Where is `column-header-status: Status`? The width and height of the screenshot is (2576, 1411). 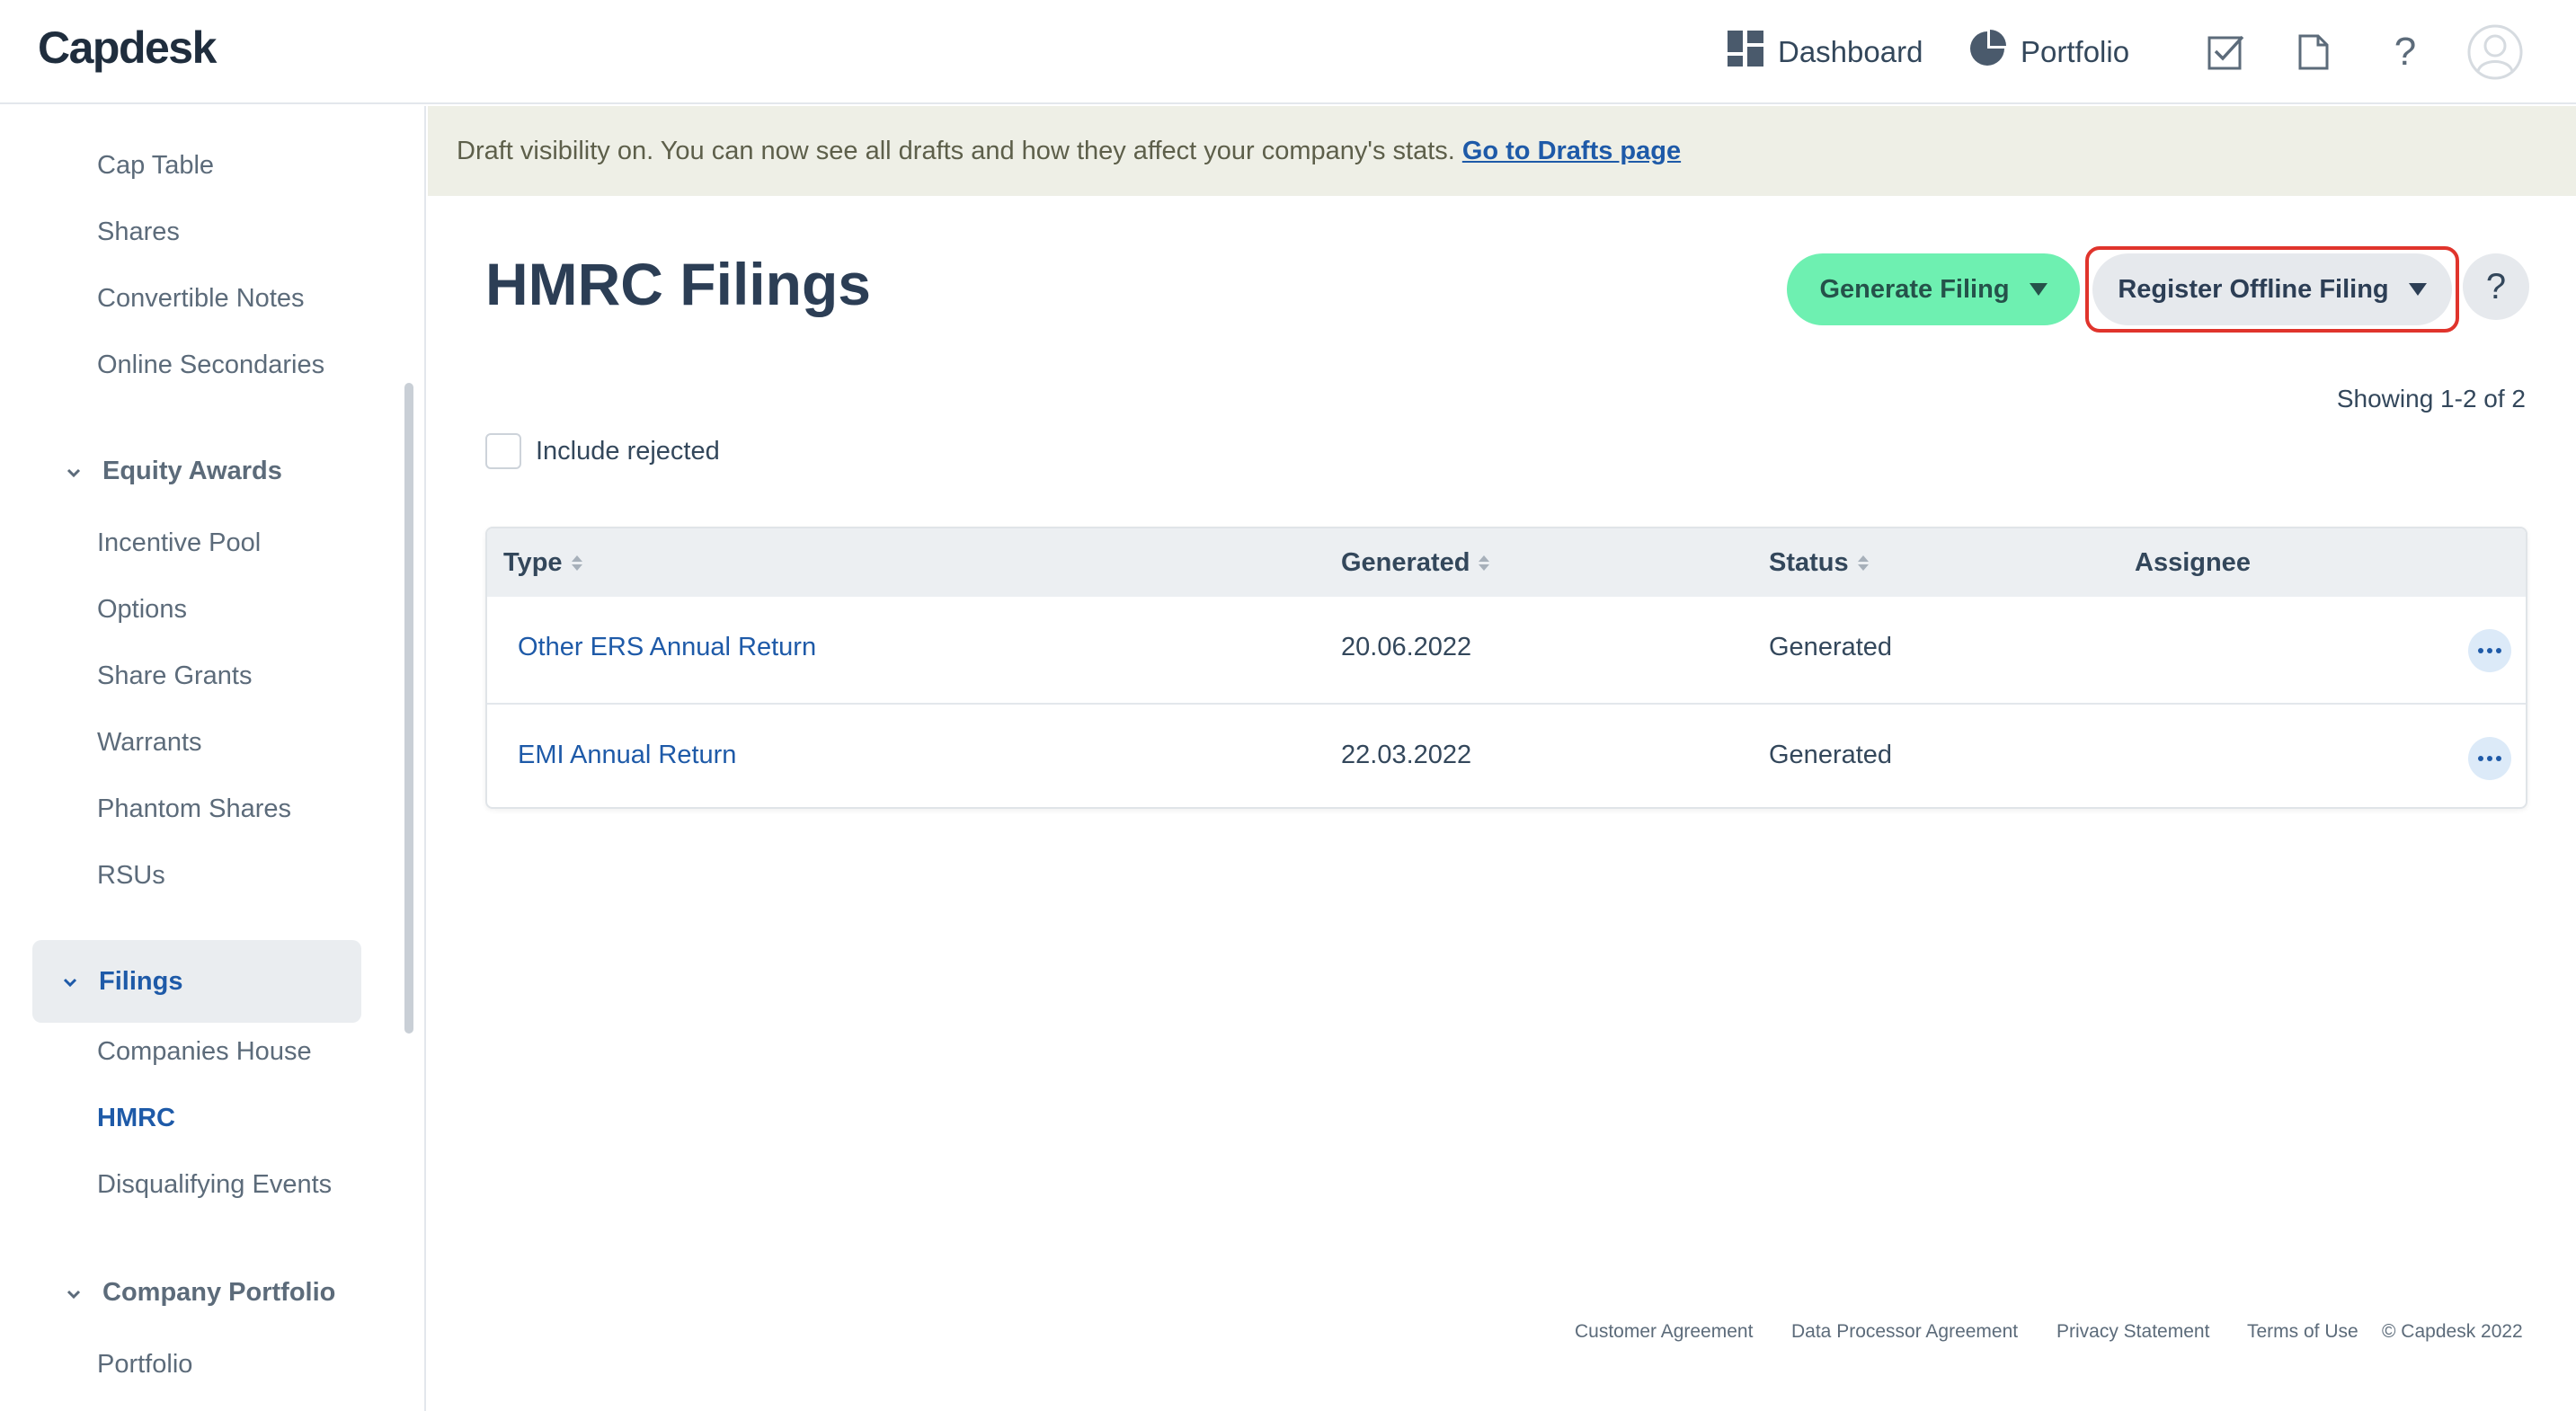
column-header-status: Status is located at coordinates (1819, 563).